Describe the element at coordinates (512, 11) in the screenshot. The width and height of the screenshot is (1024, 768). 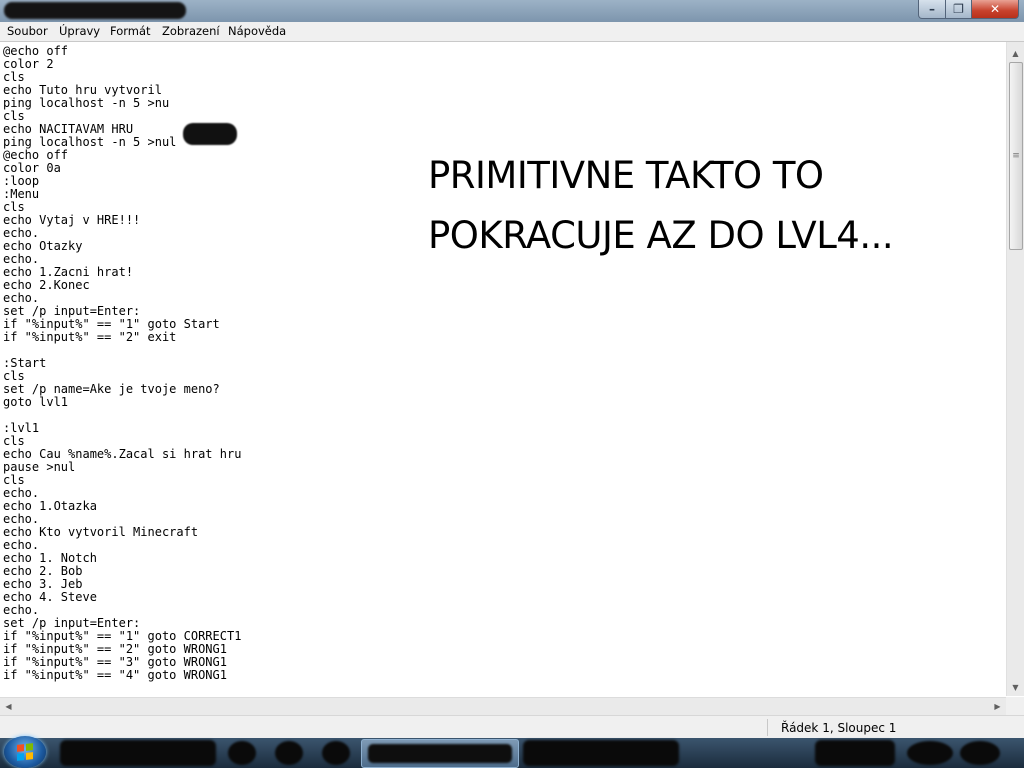
I see `title-bar: – ❐ ✕` at that location.